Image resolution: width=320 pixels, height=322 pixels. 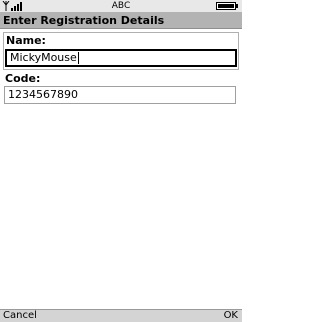 I want to click on name-label: Name:, so click(x=26, y=40).